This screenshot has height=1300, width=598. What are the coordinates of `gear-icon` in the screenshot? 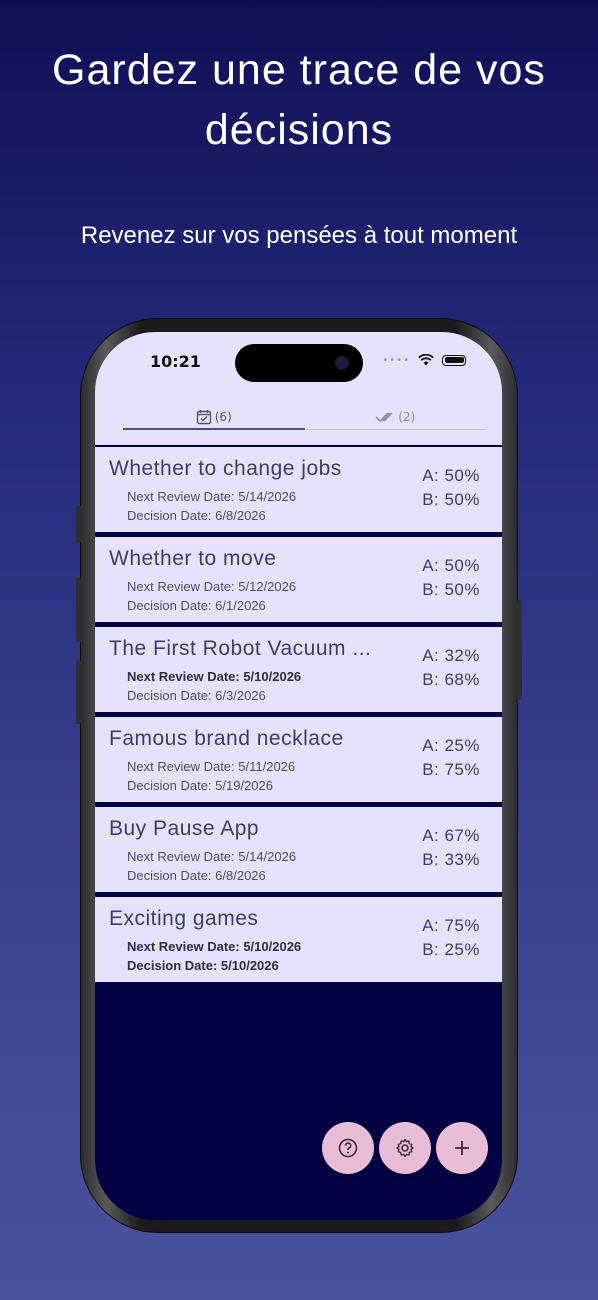 It's located at (405, 1148).